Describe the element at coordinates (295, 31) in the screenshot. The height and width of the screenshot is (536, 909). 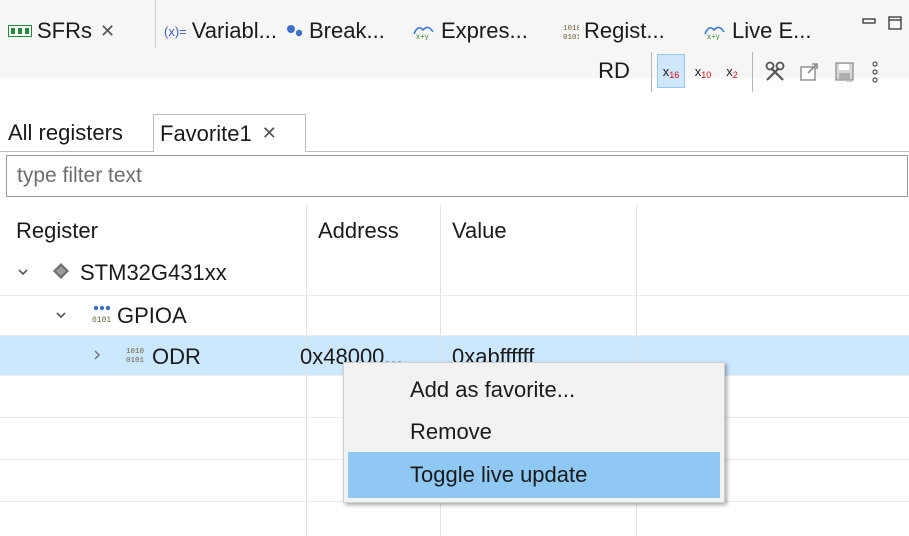
I see `breakpoints-icon` at that location.